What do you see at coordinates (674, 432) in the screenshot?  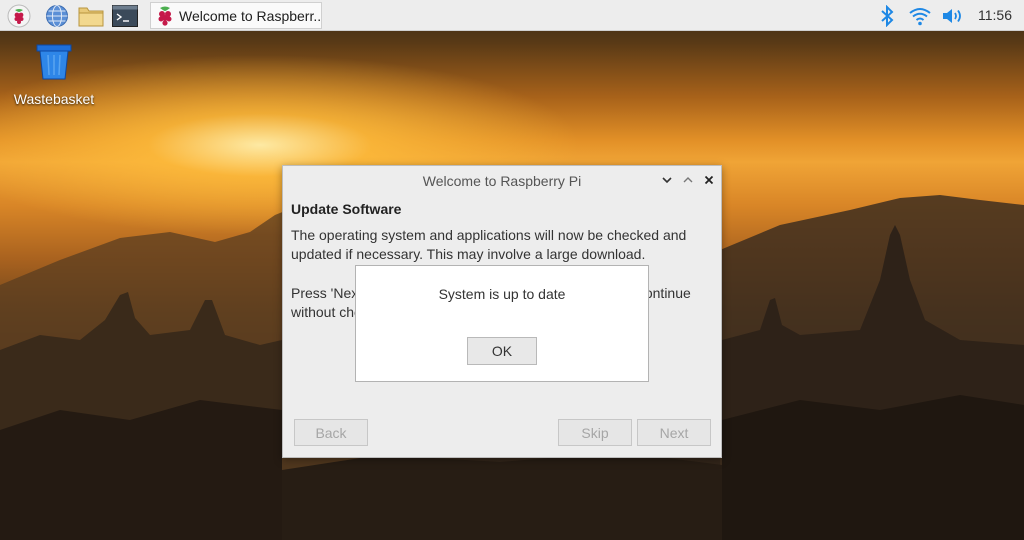 I see `next-button: Next` at bounding box center [674, 432].